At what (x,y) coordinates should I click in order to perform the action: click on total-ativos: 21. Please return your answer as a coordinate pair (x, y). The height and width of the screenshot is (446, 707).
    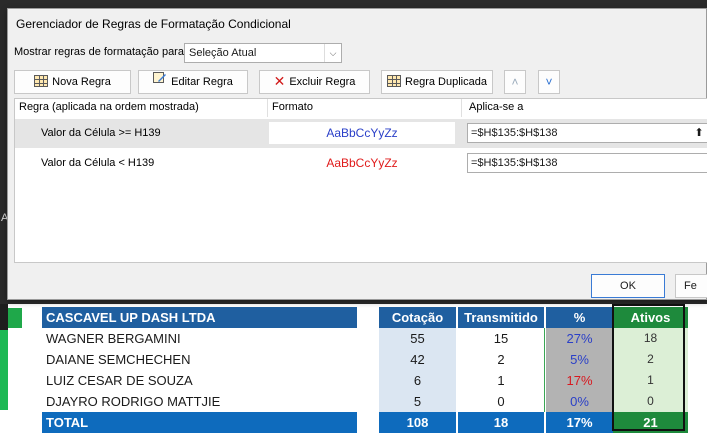
    Looking at the image, I should click on (650, 422).